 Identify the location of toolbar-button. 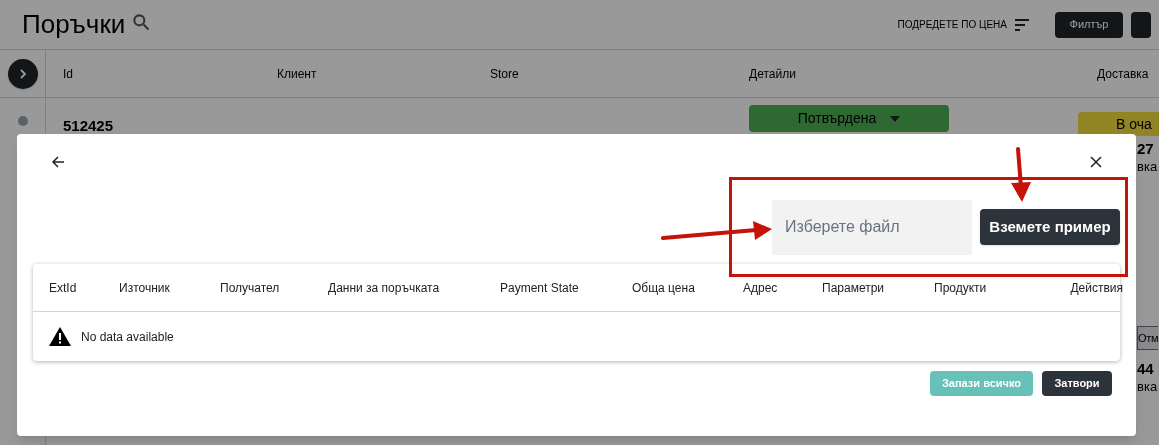
(1141, 24).